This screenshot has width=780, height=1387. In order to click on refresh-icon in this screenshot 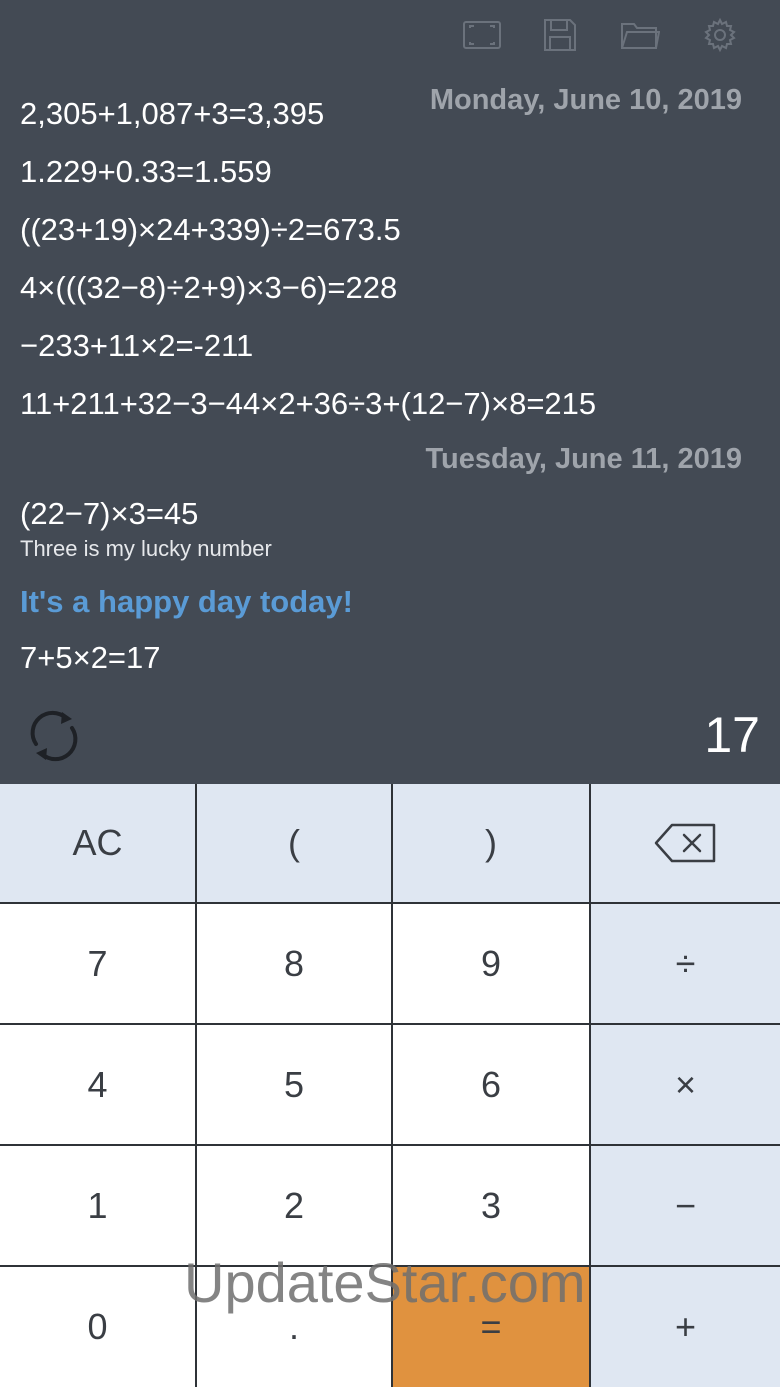, I will do `click(54, 736)`.